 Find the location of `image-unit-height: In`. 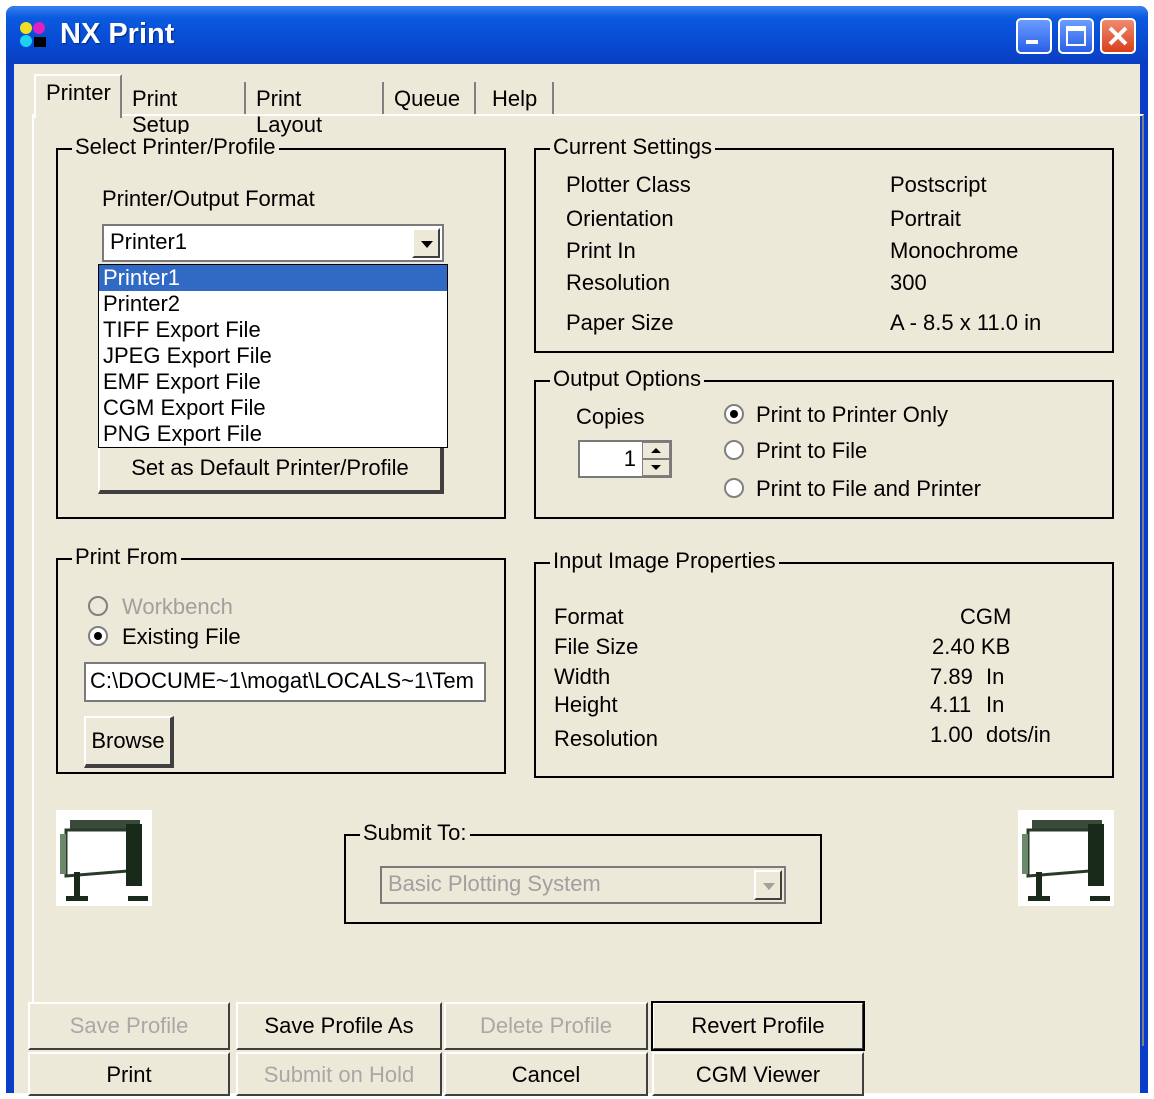

image-unit-height: In is located at coordinates (995, 704).